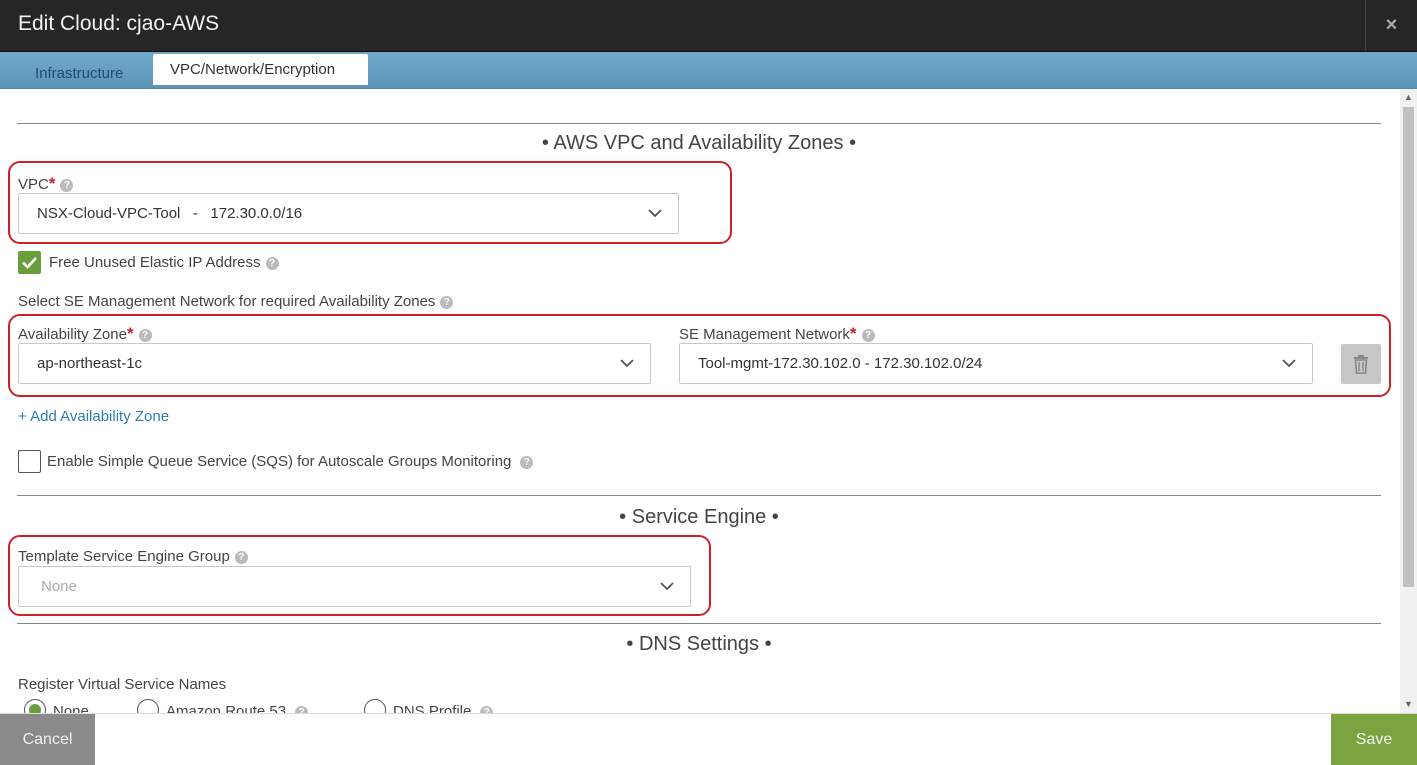 The height and width of the screenshot is (765, 1417). I want to click on free-eip-label: Free Unused Elastic IP Address?, so click(164, 262).